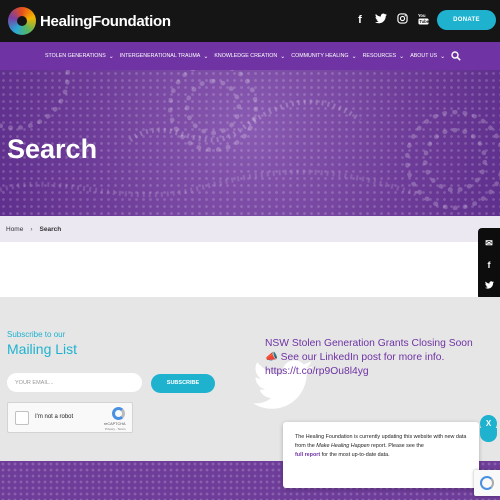 The height and width of the screenshot is (500, 500). What do you see at coordinates (50, 229) in the screenshot?
I see `breadcrumb-current: Search` at bounding box center [50, 229].